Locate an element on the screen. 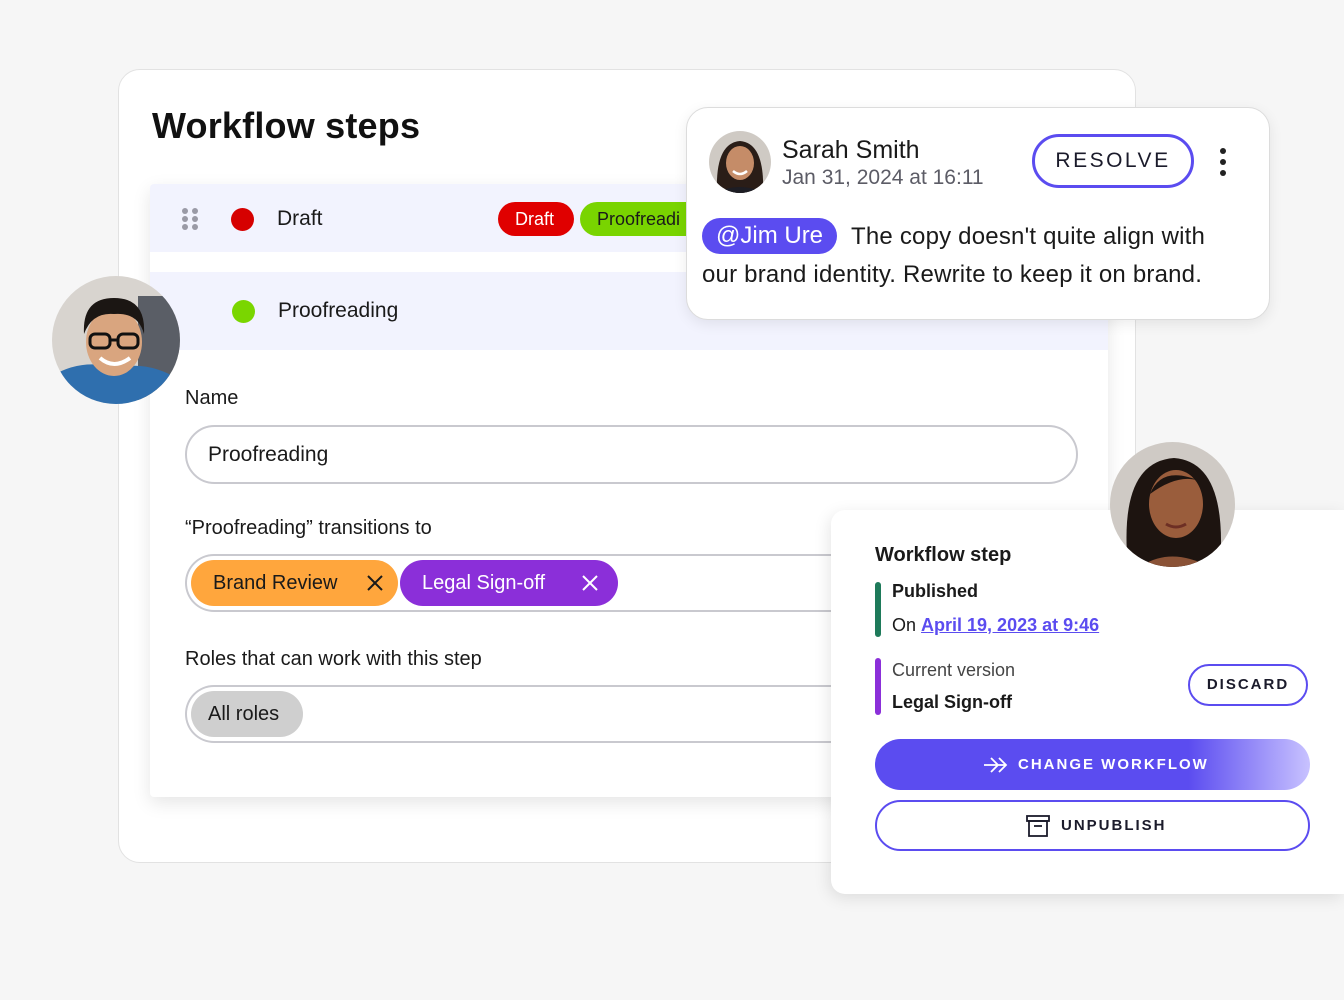 This screenshot has height=1000, width=1344. change-workflow-button: CHANGE WORKFLOW is located at coordinates (1092, 764).